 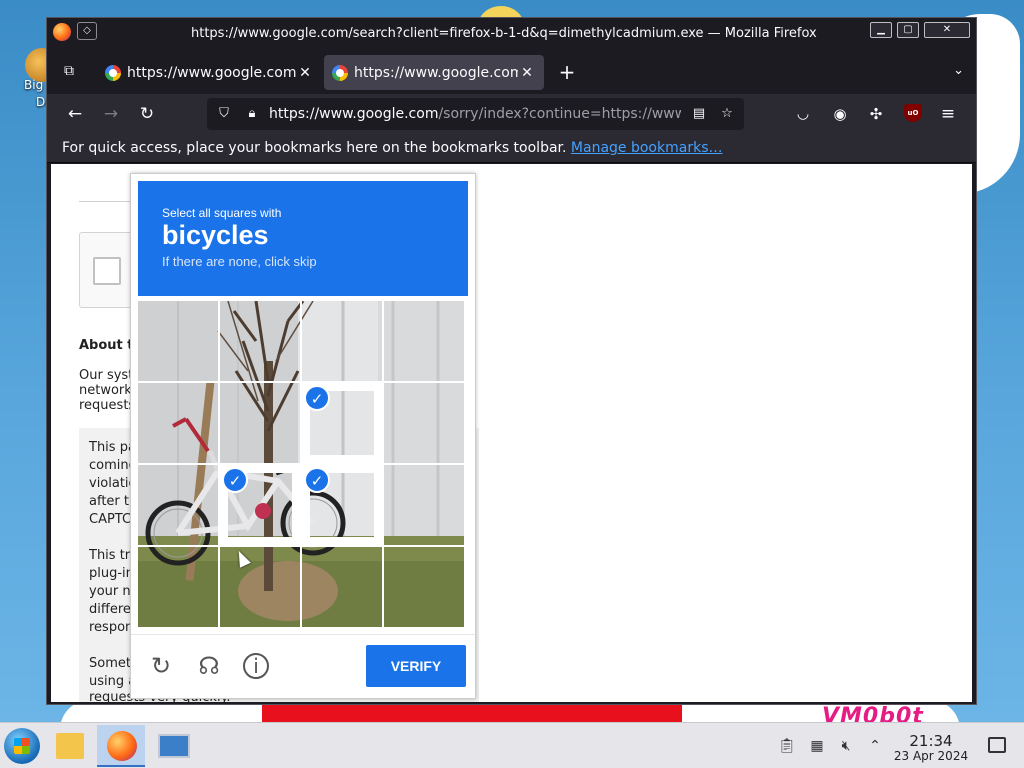 What do you see at coordinates (416, 666) in the screenshot?
I see `verify-button: VERIFY` at bounding box center [416, 666].